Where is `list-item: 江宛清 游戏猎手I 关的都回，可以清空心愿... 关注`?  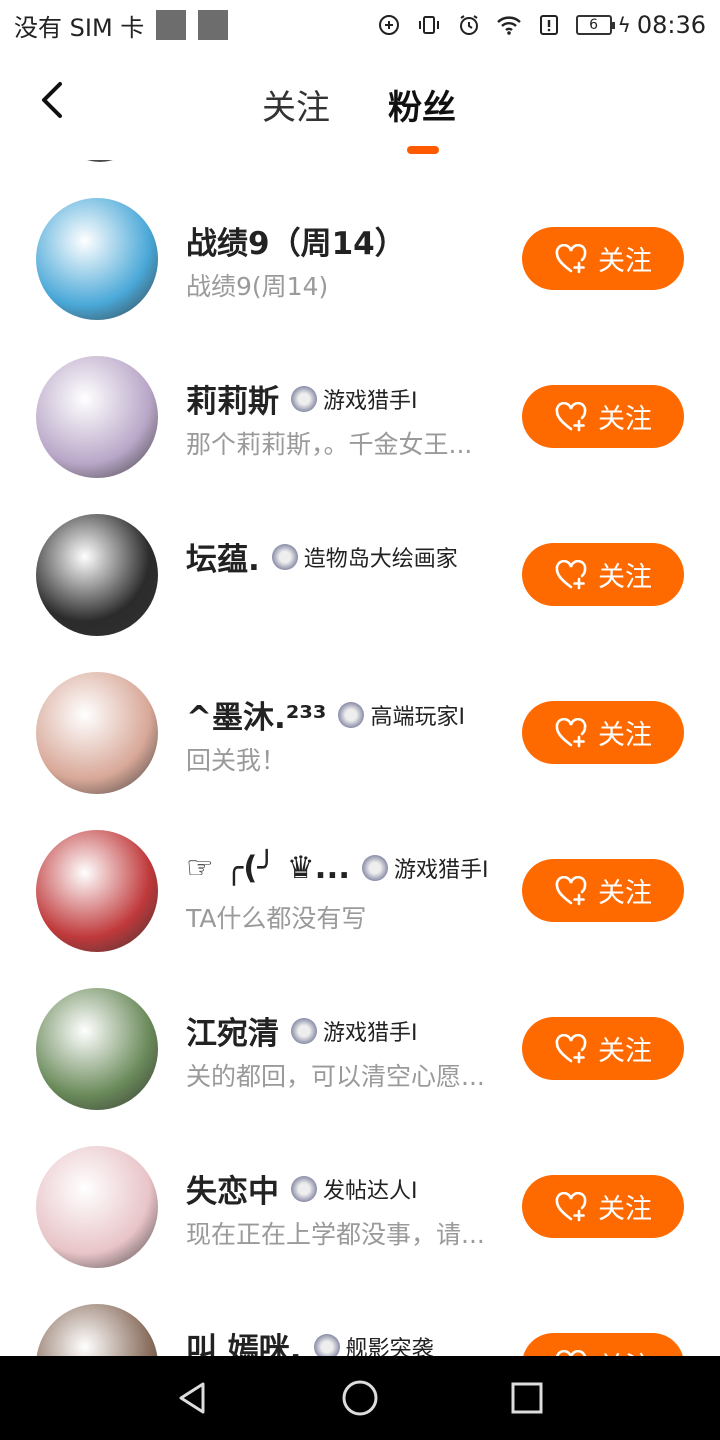
list-item: 江宛清 游戏猎手I 关的都回，可以清空心愿... 关注 is located at coordinates (360, 1030).